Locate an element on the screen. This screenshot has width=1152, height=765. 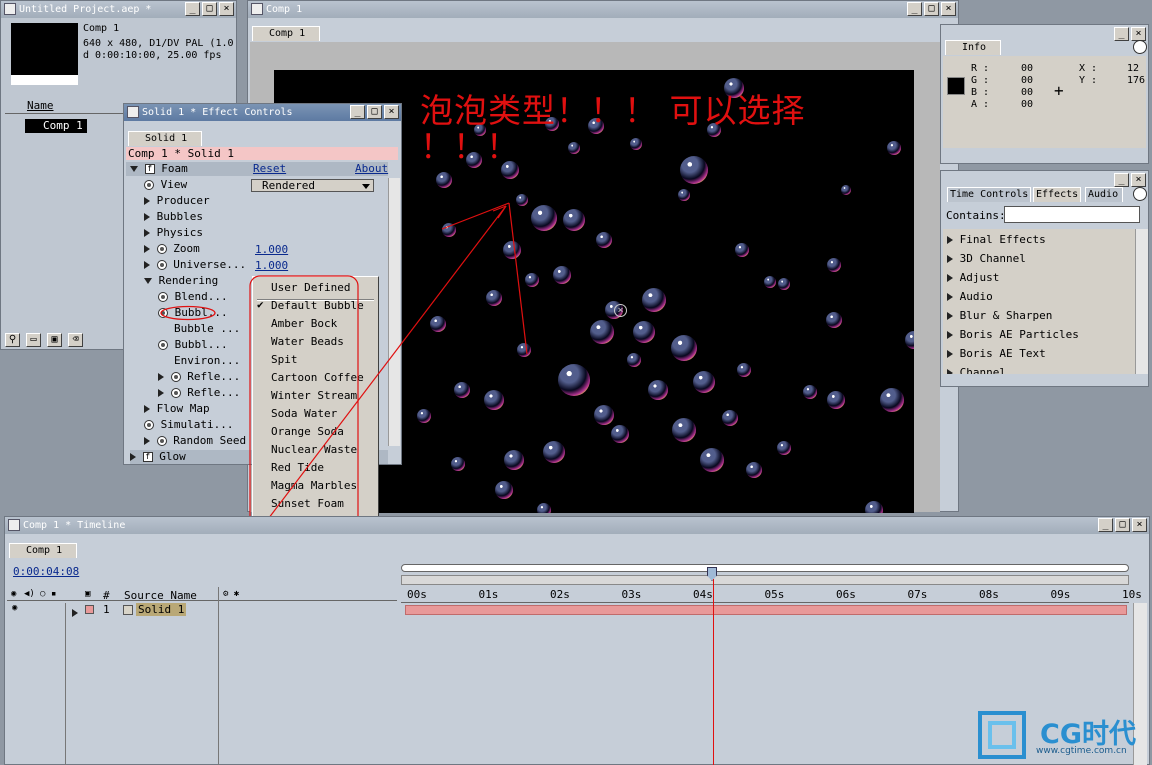
tab-timeline-comp: Comp 1 is located at coordinates (43, 550).